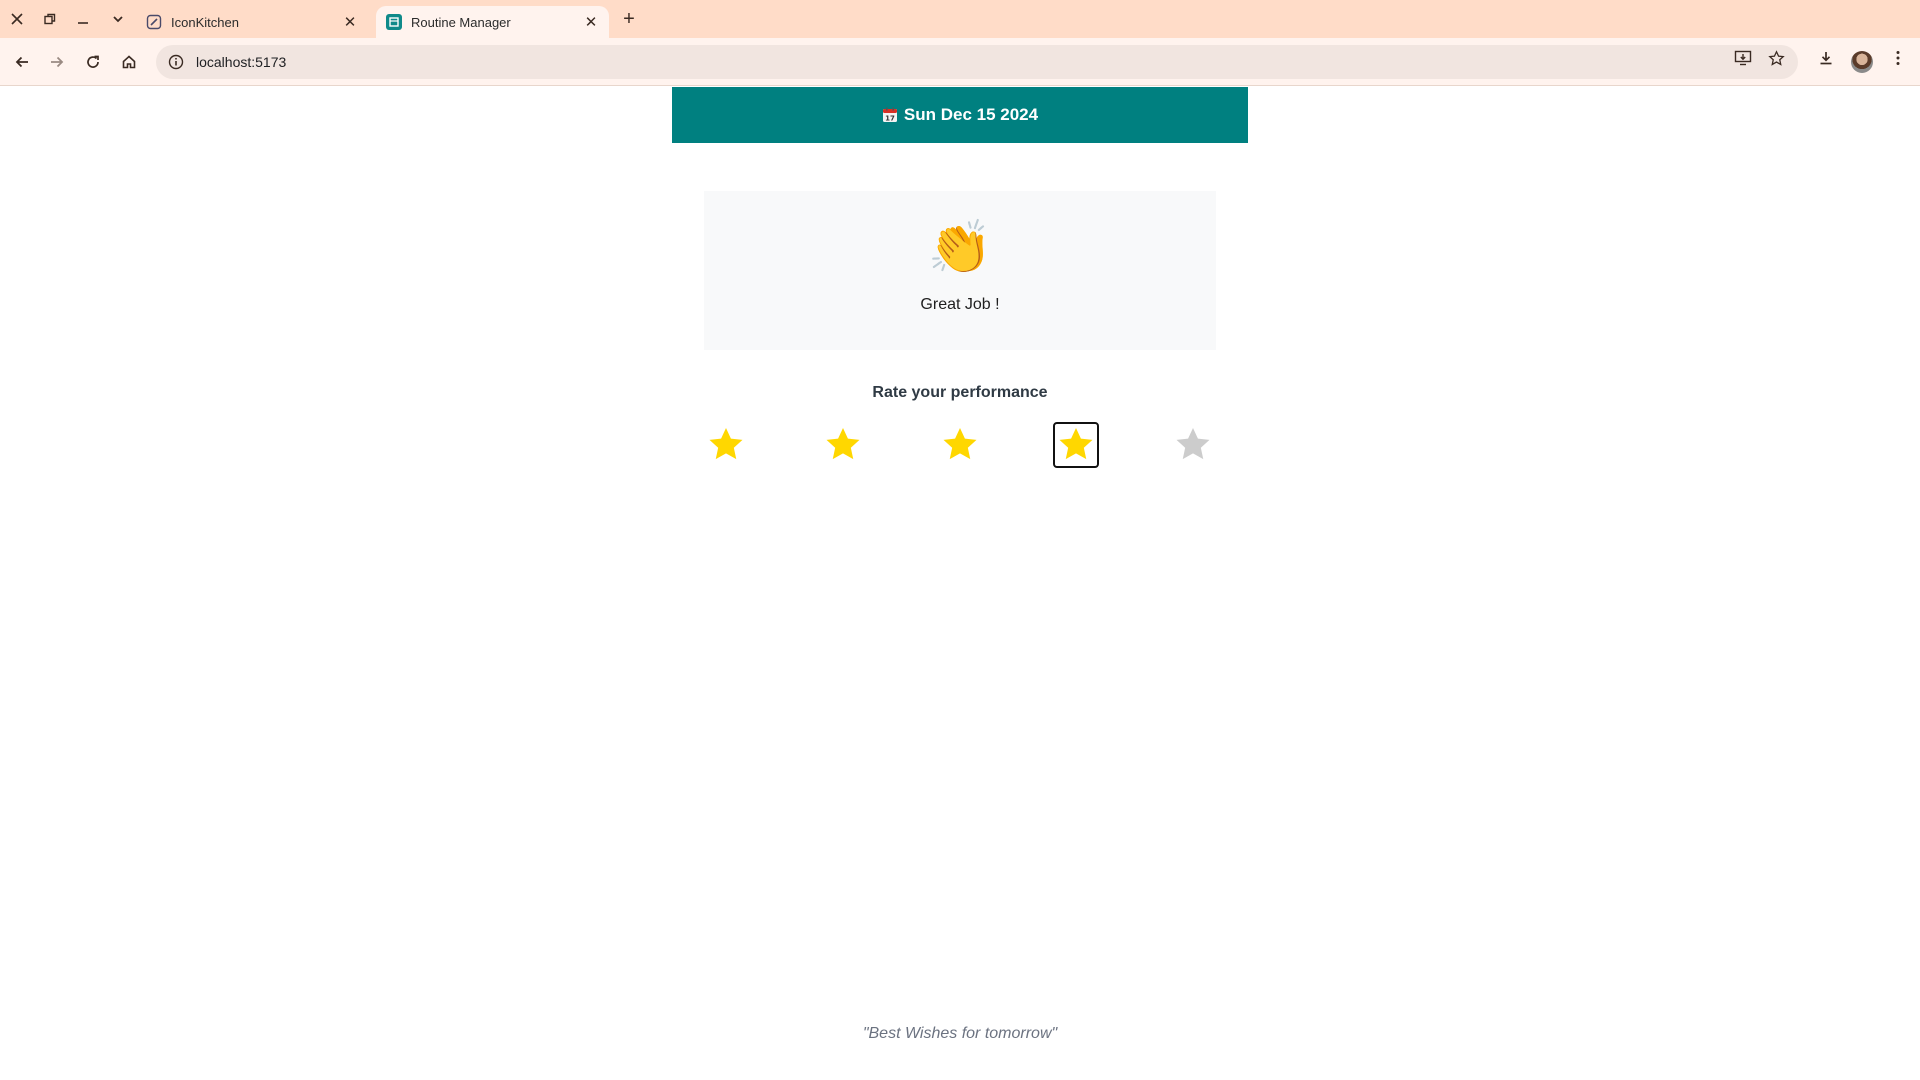 This screenshot has width=1920, height=1080. I want to click on routine-manager-favicon-icon, so click(394, 22).